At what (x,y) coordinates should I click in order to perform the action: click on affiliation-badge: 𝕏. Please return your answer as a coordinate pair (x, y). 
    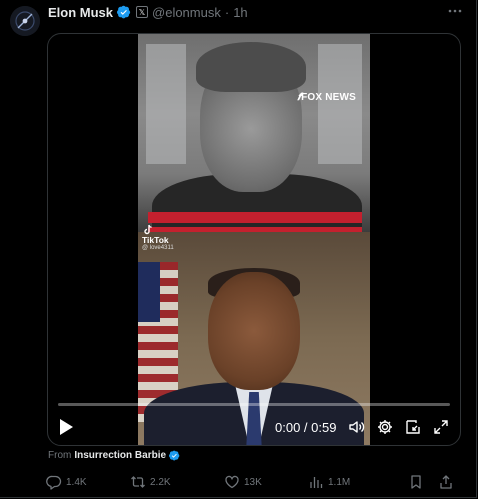
    Looking at the image, I should click on (142, 12).